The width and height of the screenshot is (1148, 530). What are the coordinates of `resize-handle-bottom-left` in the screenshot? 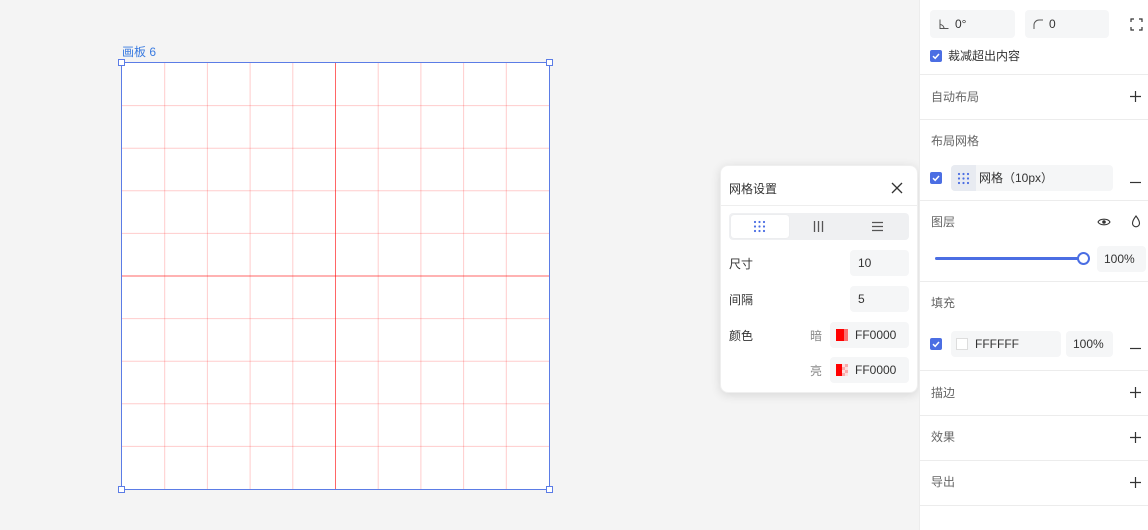 It's located at (121, 489).